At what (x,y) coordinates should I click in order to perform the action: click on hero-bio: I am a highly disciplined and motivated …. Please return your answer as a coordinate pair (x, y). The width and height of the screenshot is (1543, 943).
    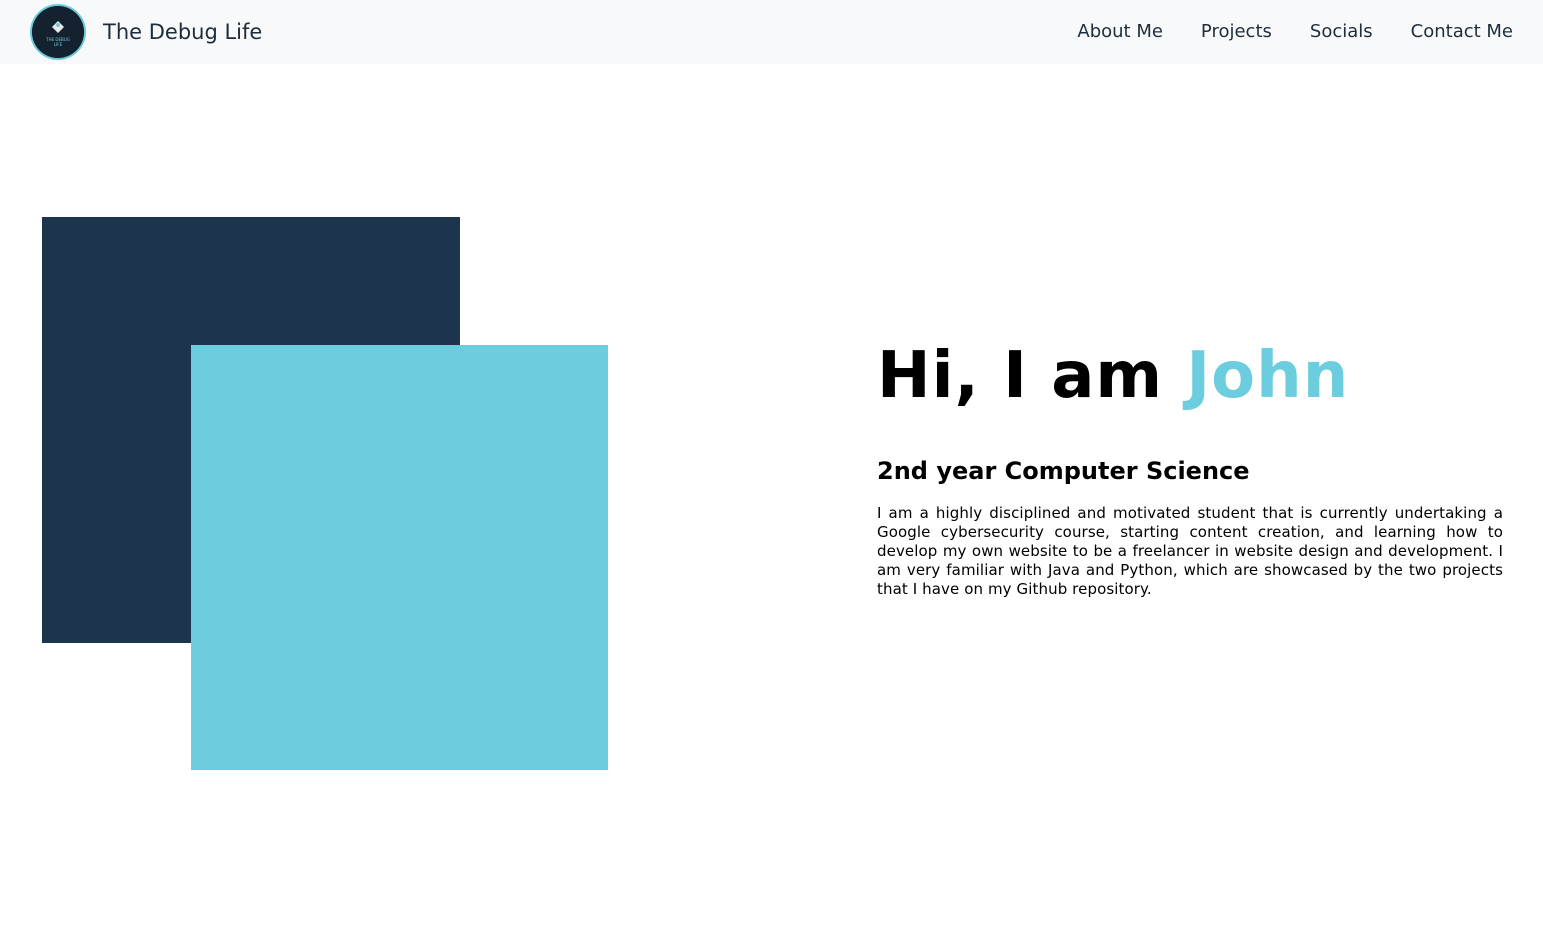
    Looking at the image, I should click on (1190, 551).